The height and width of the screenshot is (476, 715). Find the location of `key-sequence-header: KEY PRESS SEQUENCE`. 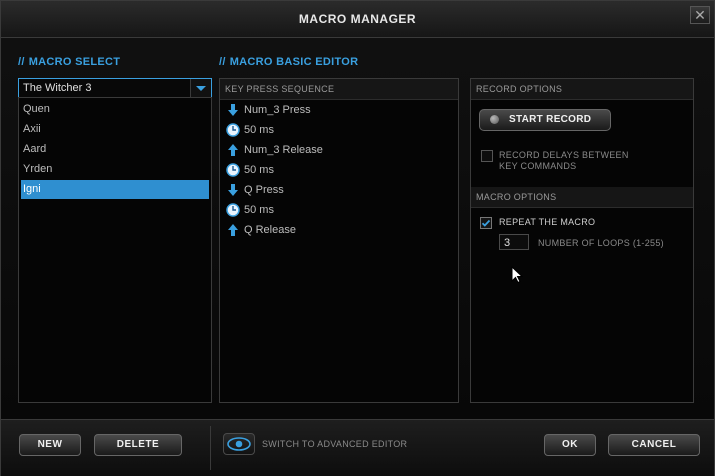

key-sequence-header: KEY PRESS SEQUENCE is located at coordinates (339, 89).